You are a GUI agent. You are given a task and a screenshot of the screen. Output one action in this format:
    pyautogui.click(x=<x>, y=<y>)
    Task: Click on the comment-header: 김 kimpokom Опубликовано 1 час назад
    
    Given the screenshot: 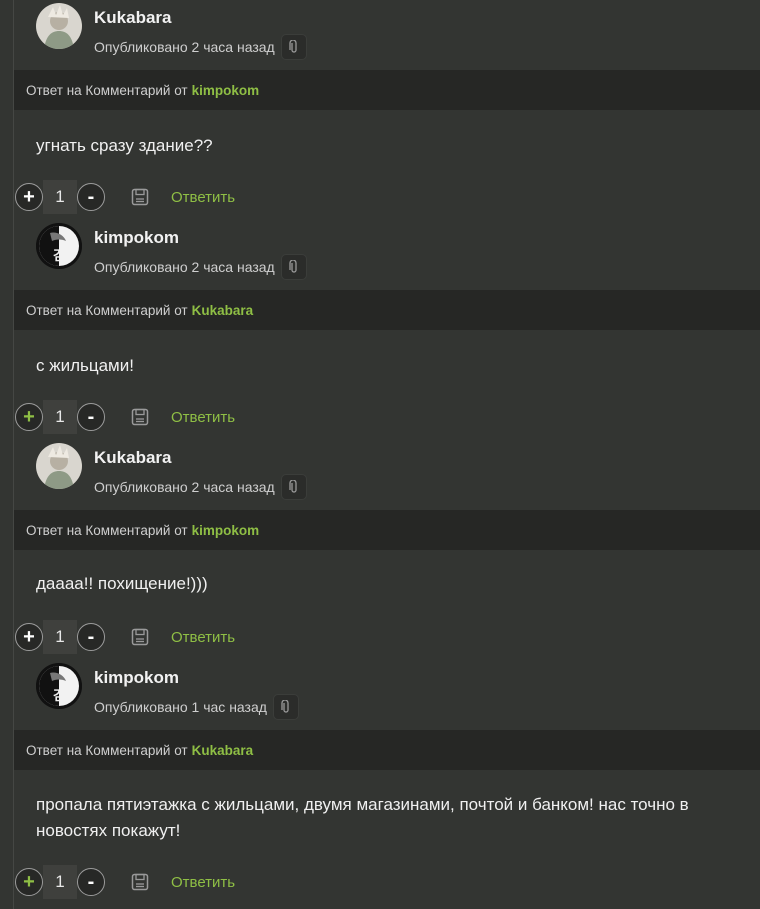 What is the action you would take?
    pyautogui.click(x=387, y=690)
    